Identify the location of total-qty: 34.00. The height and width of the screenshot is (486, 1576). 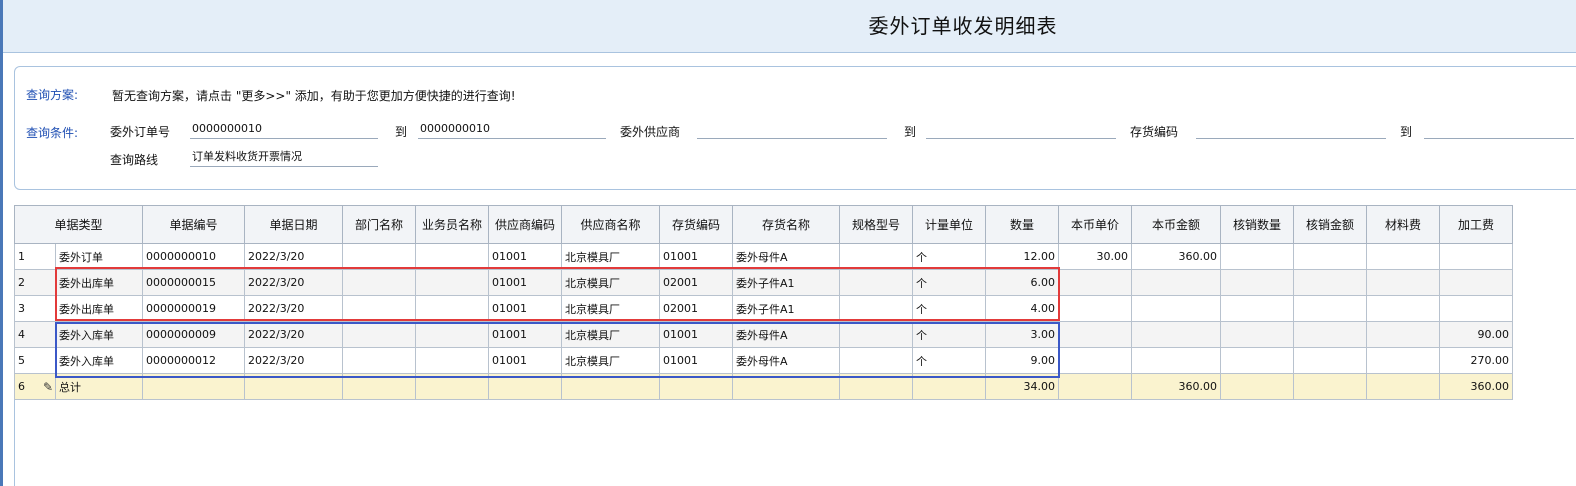
(1022, 386).